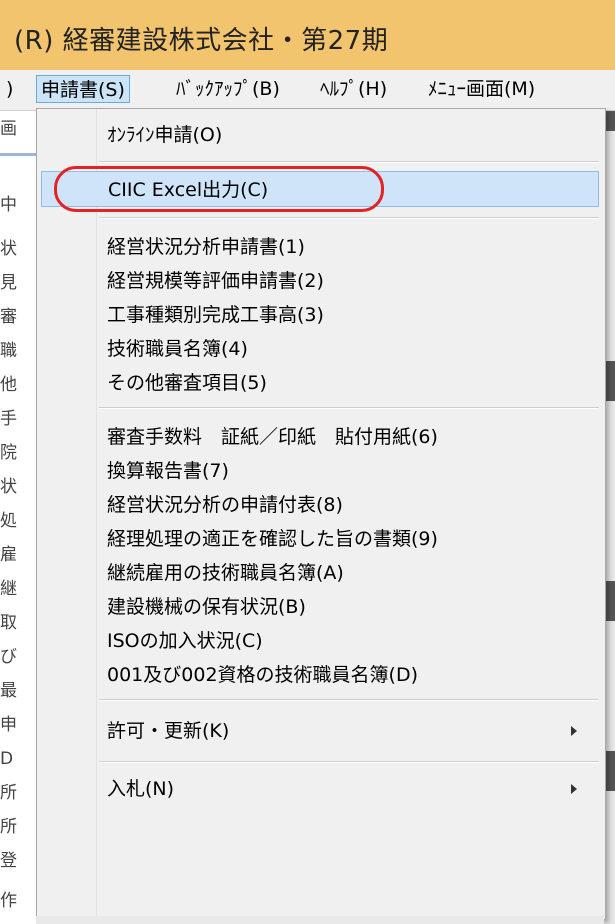 The width and height of the screenshot is (615, 924). What do you see at coordinates (206, 247) in the screenshot?
I see `menu-item-label: 経営状況分析申請書(1)` at bounding box center [206, 247].